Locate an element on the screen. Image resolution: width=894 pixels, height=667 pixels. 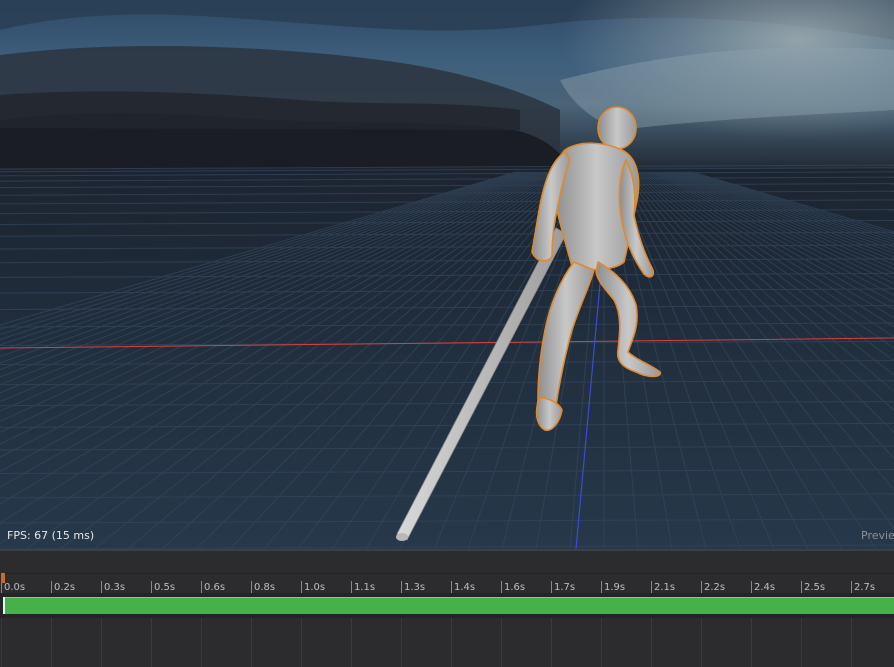
ruler-tick-label: 1.7s is located at coordinates (565, 587).